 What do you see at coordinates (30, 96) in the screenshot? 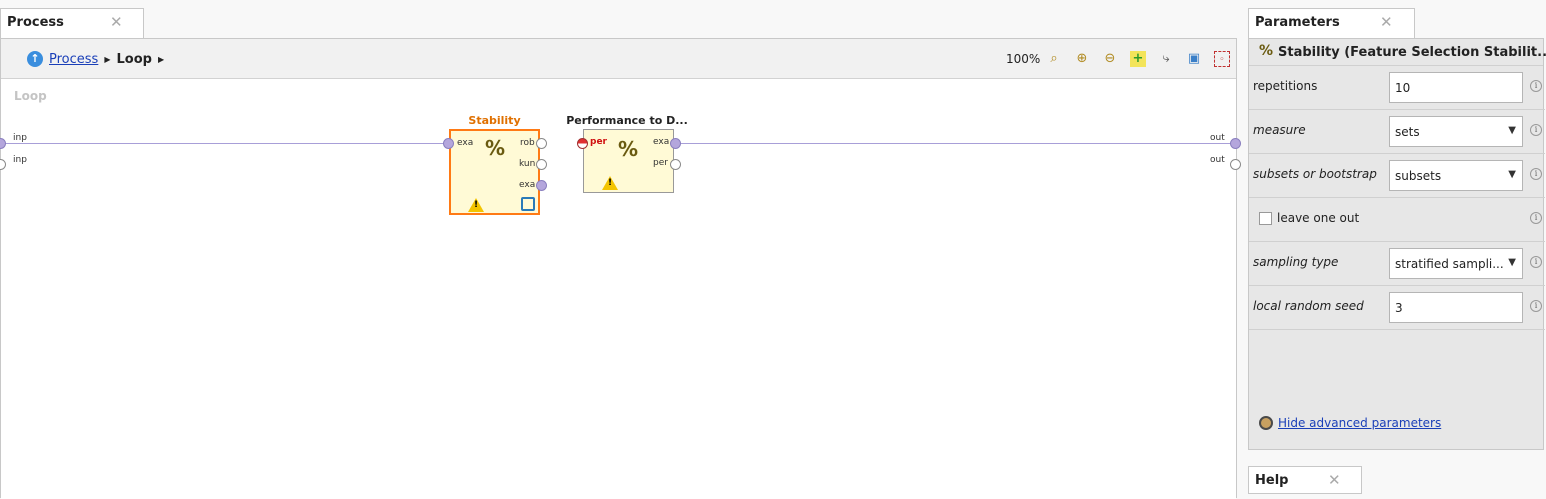
I see `canvas-label: Loop` at bounding box center [30, 96].